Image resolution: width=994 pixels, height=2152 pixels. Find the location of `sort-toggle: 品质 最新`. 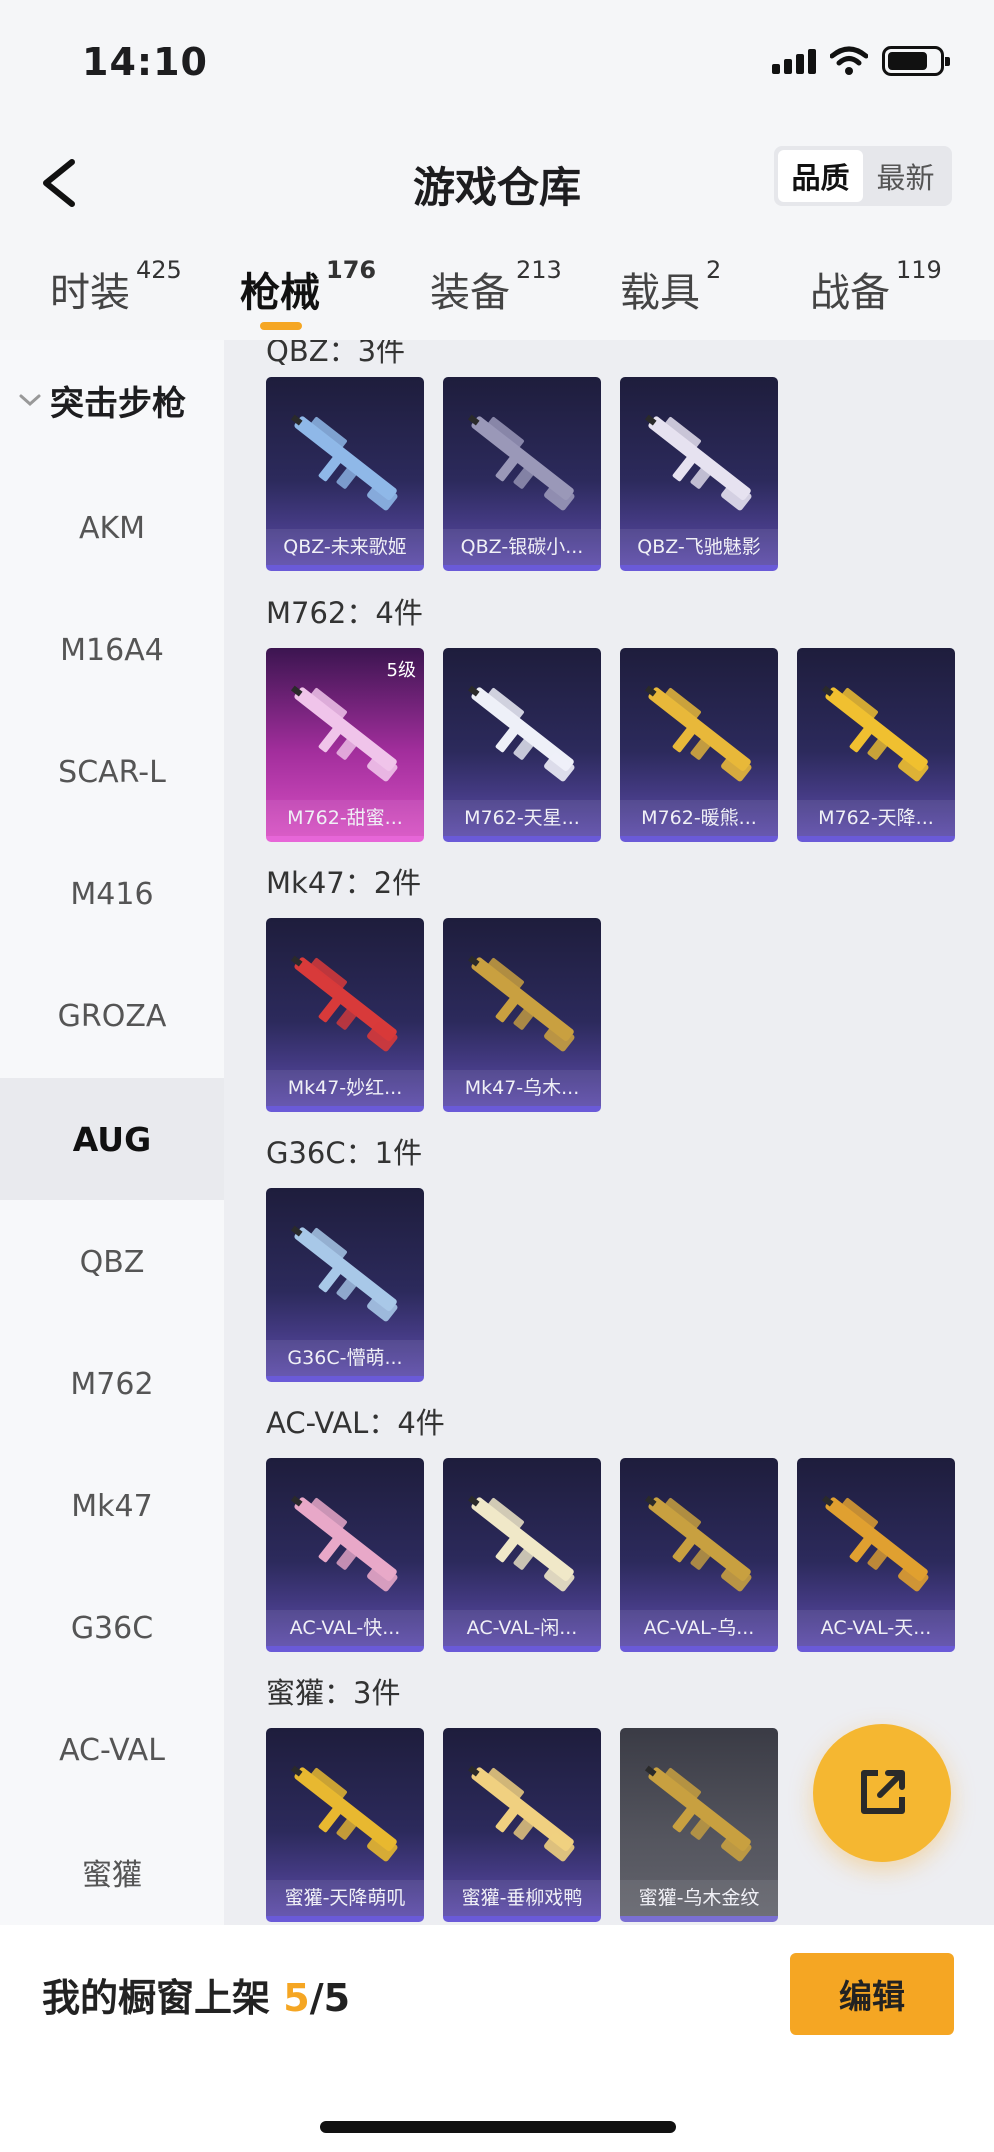

sort-toggle: 品质 最新 is located at coordinates (863, 176).